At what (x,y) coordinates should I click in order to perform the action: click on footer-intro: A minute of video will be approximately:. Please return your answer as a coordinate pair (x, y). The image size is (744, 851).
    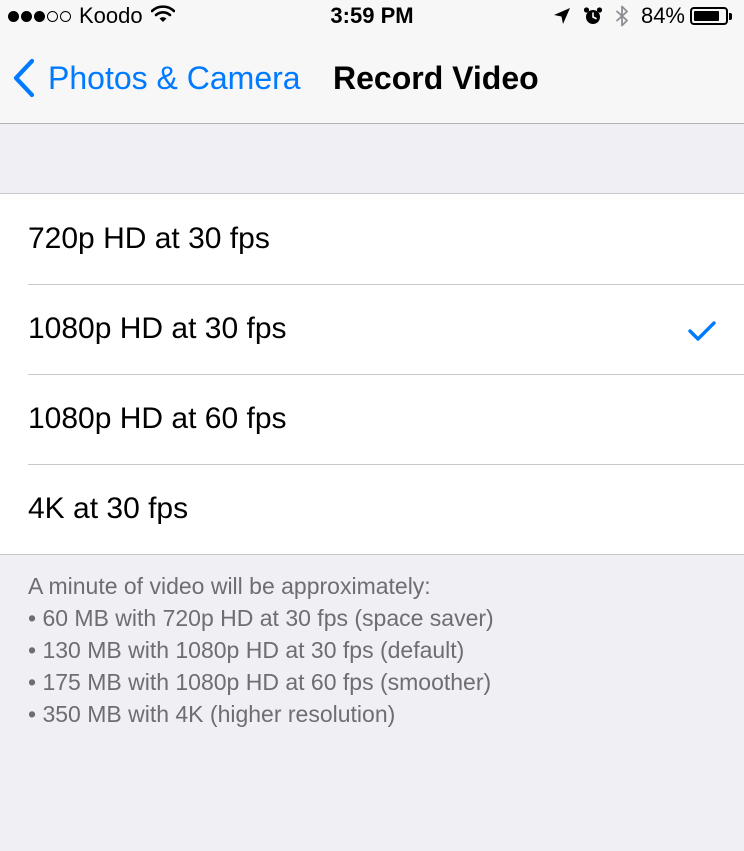
    Looking at the image, I should click on (229, 586).